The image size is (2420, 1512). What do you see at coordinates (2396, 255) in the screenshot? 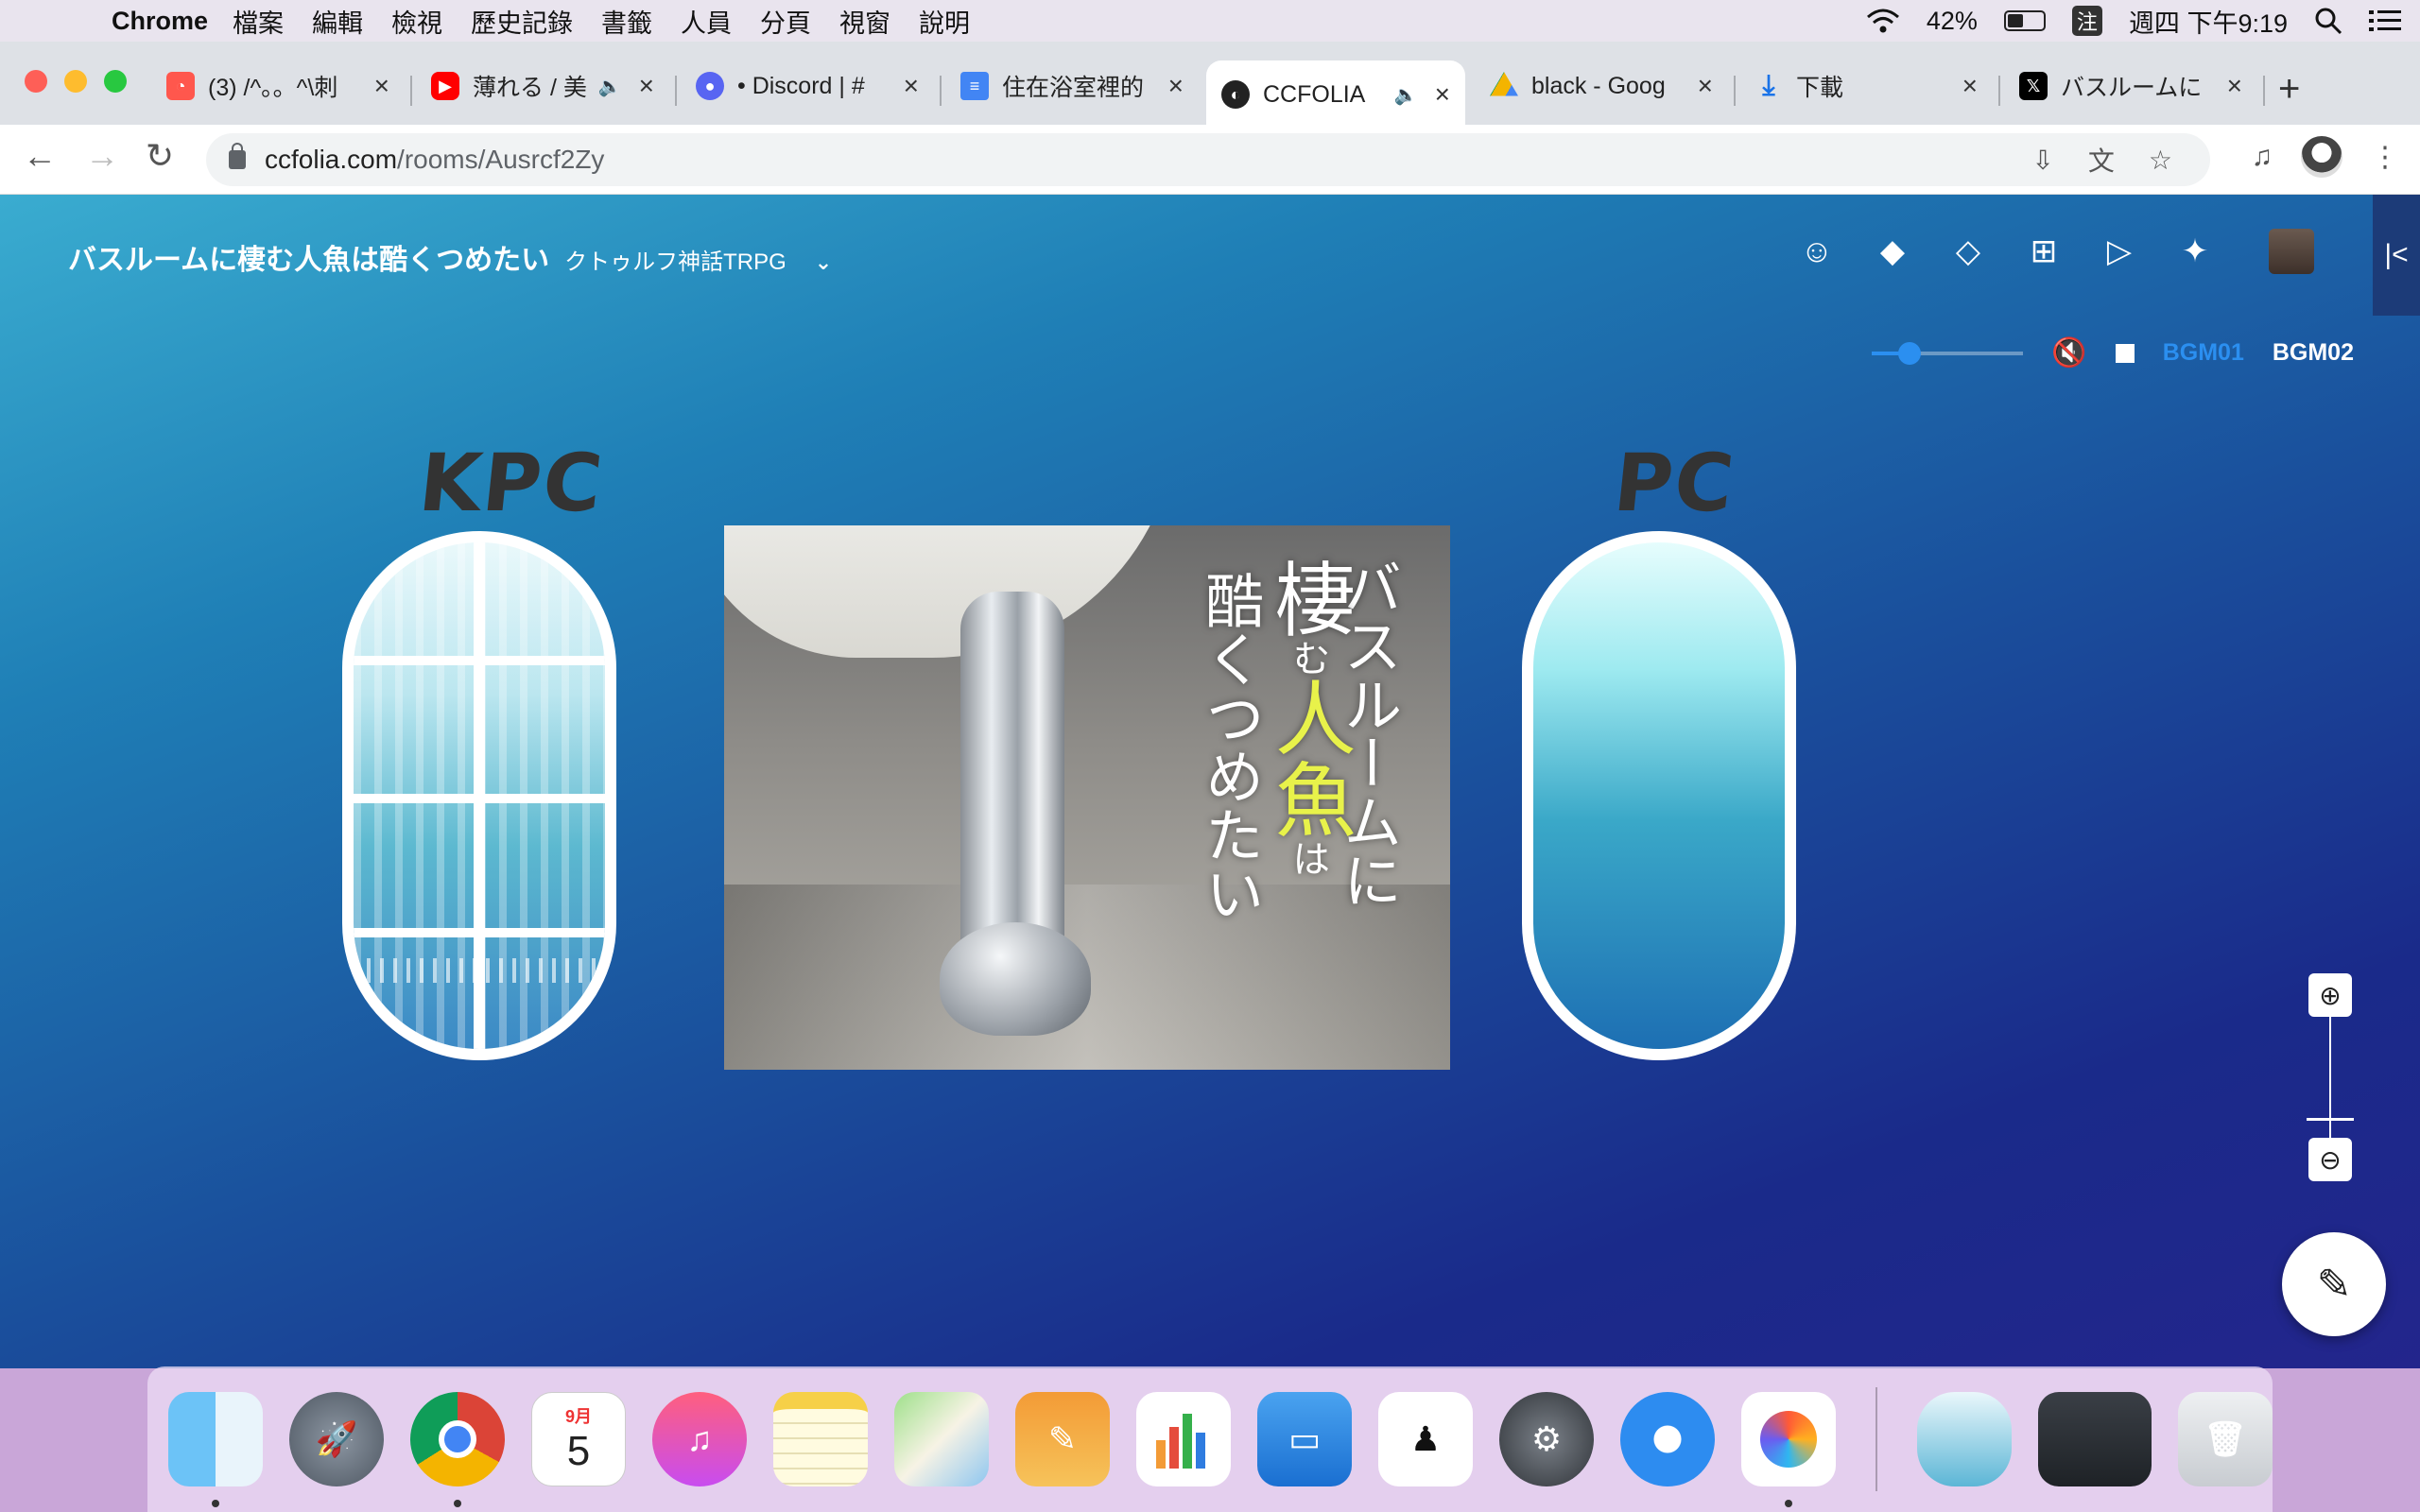
I see `collapse-sidebar-icon: |<` at bounding box center [2396, 255].